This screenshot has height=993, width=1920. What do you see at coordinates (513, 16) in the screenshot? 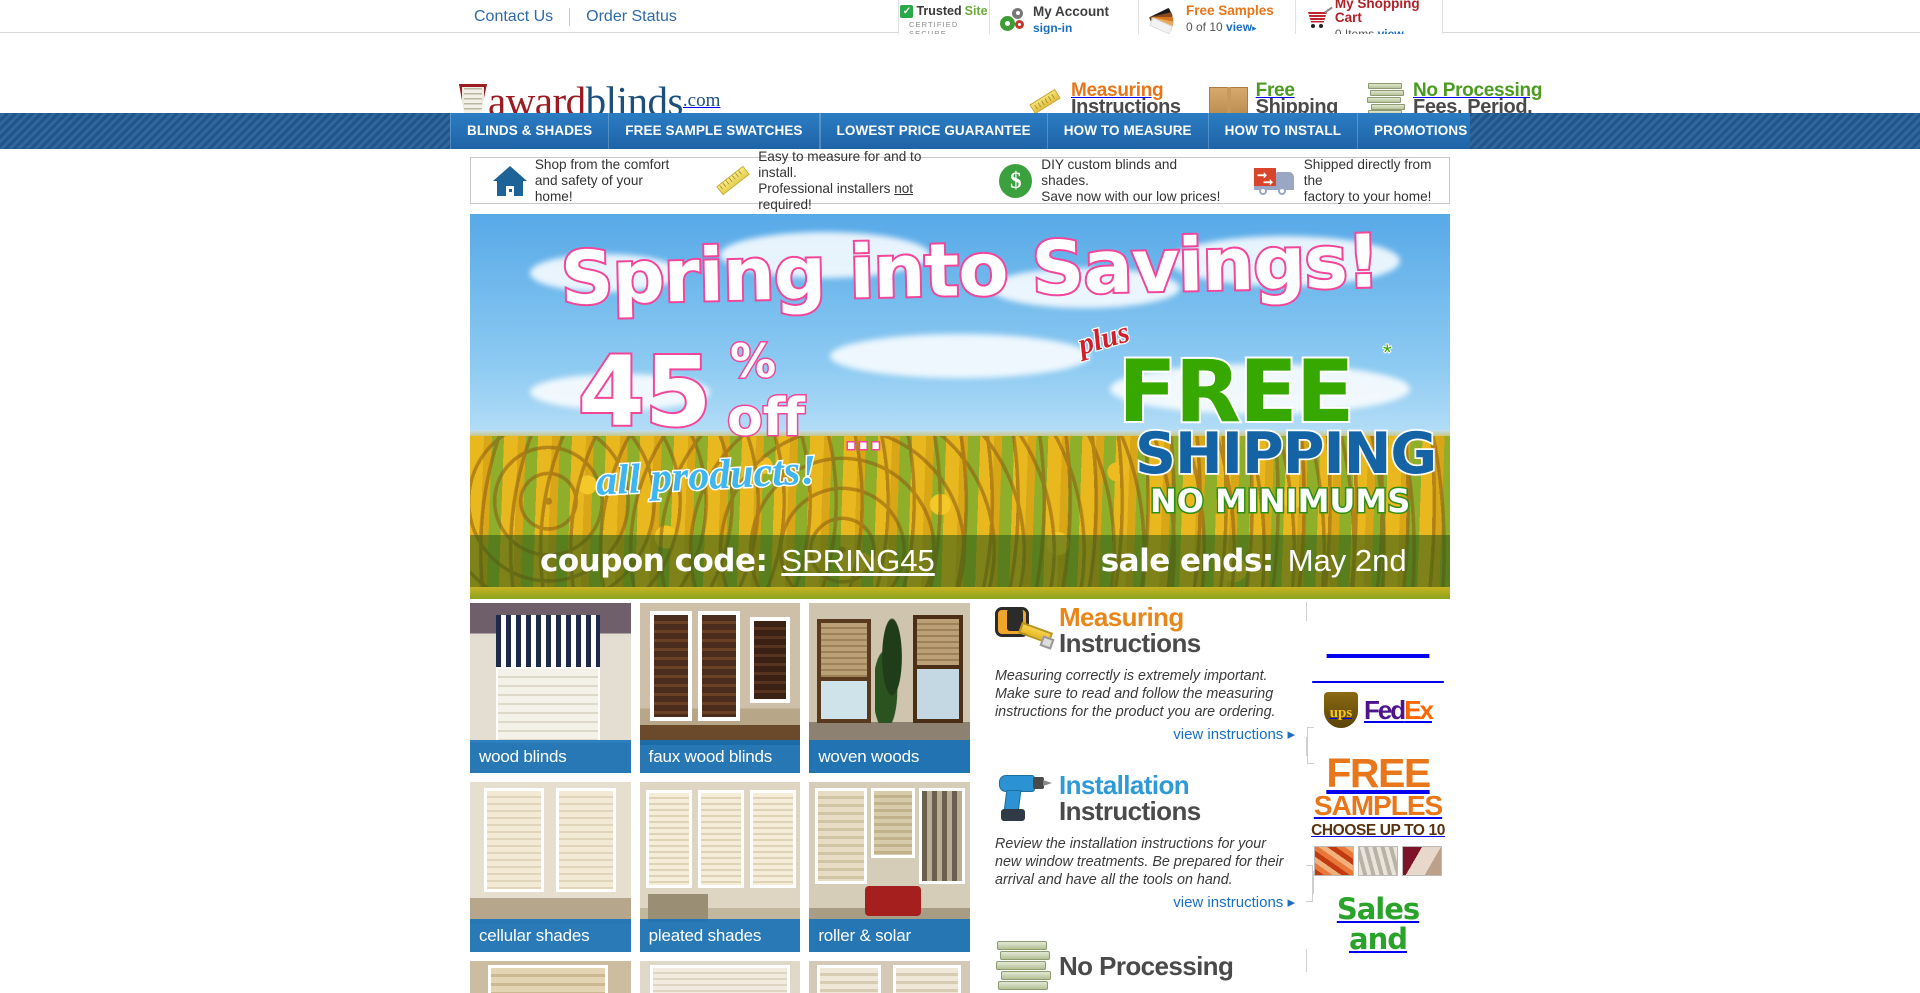
I see `contact-us-link: Contact Us` at bounding box center [513, 16].